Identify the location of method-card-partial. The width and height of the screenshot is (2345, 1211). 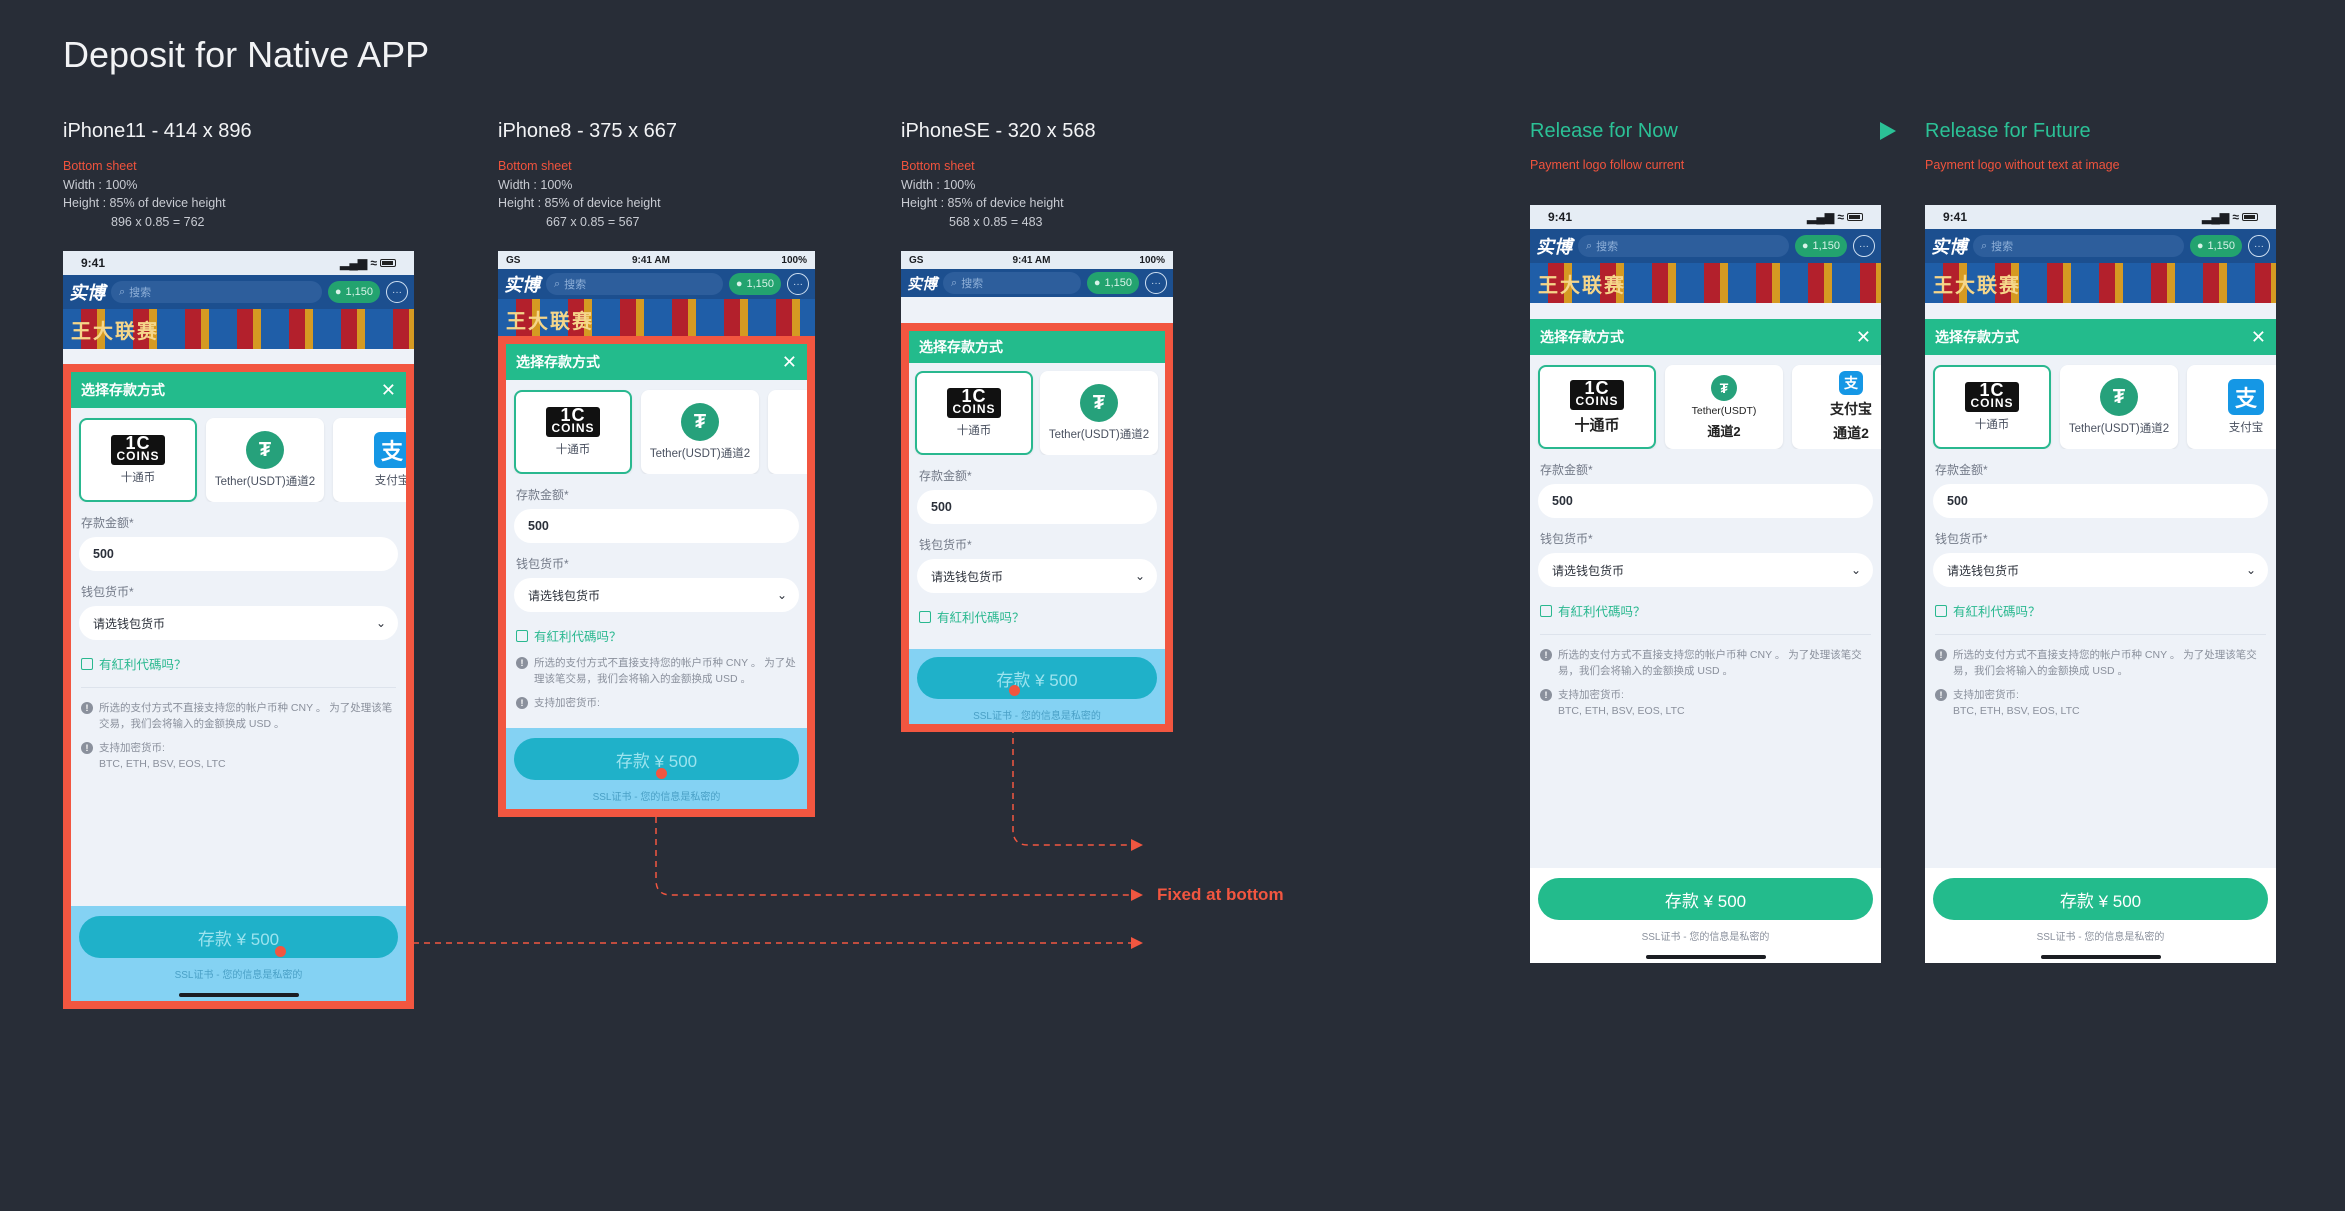
(787, 432).